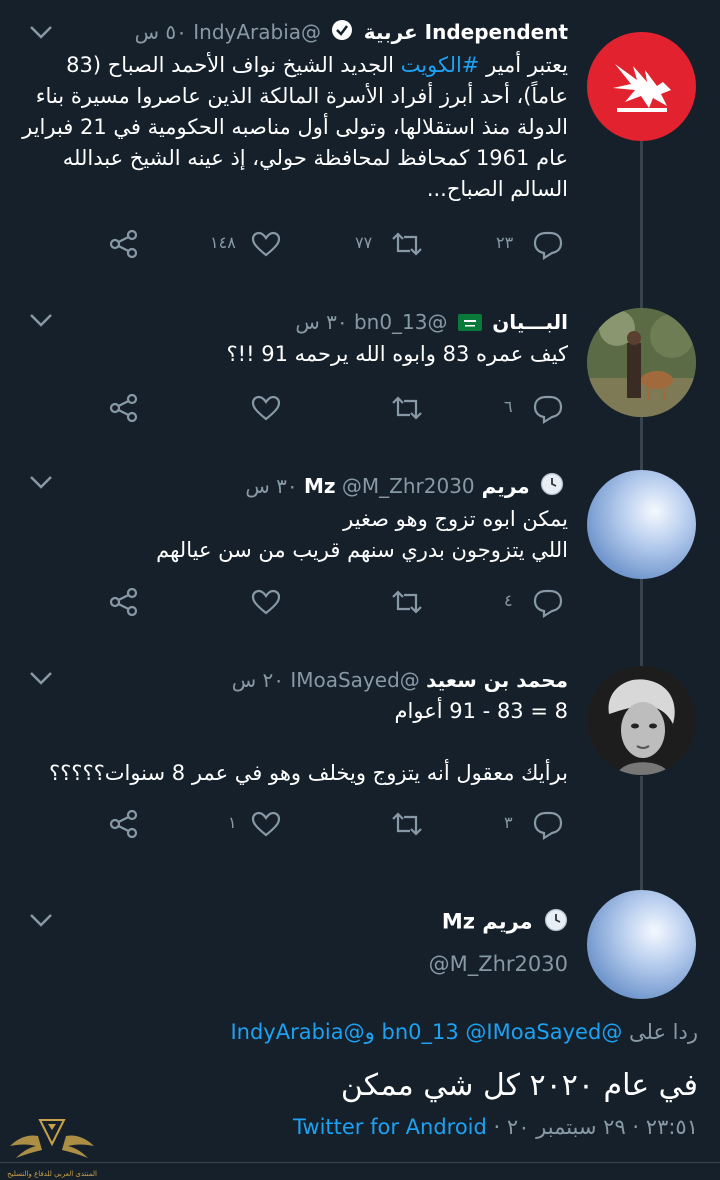  Describe the element at coordinates (519, 1085) in the screenshot. I see `main-tweet-text: في عام ٢٠٢٠ كل شي ممكن` at that location.